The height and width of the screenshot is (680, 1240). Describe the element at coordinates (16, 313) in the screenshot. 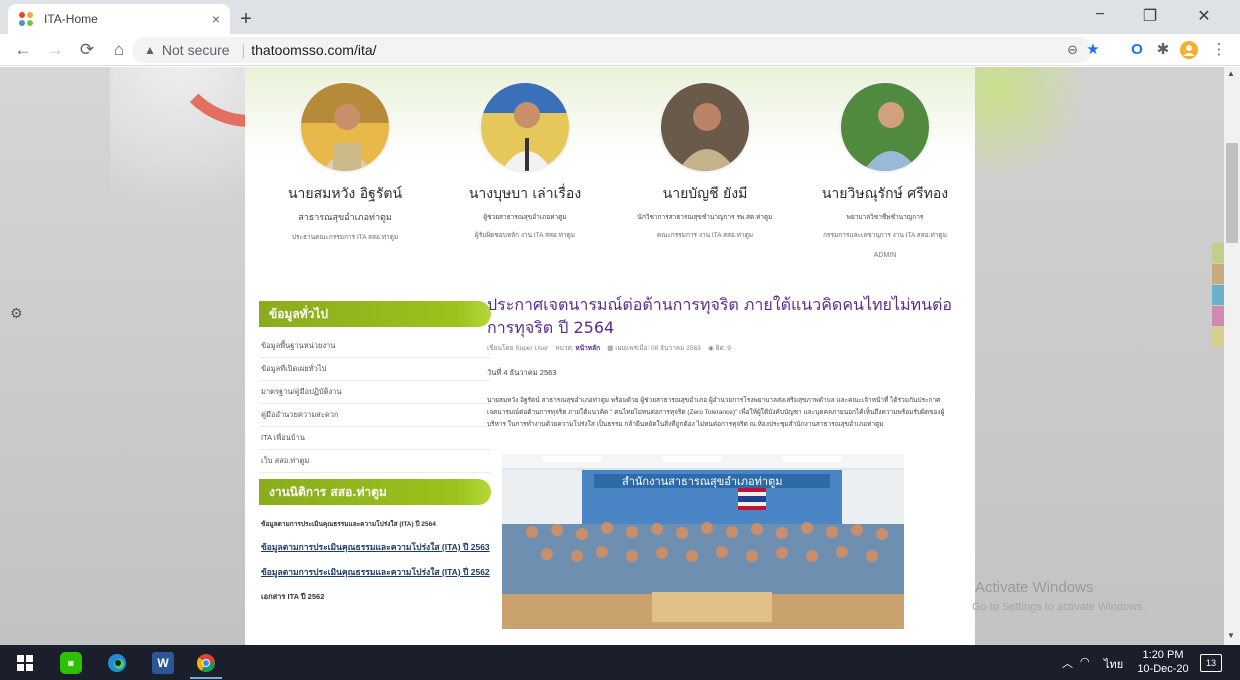

I see `settings-gear-icon: ⚙` at that location.